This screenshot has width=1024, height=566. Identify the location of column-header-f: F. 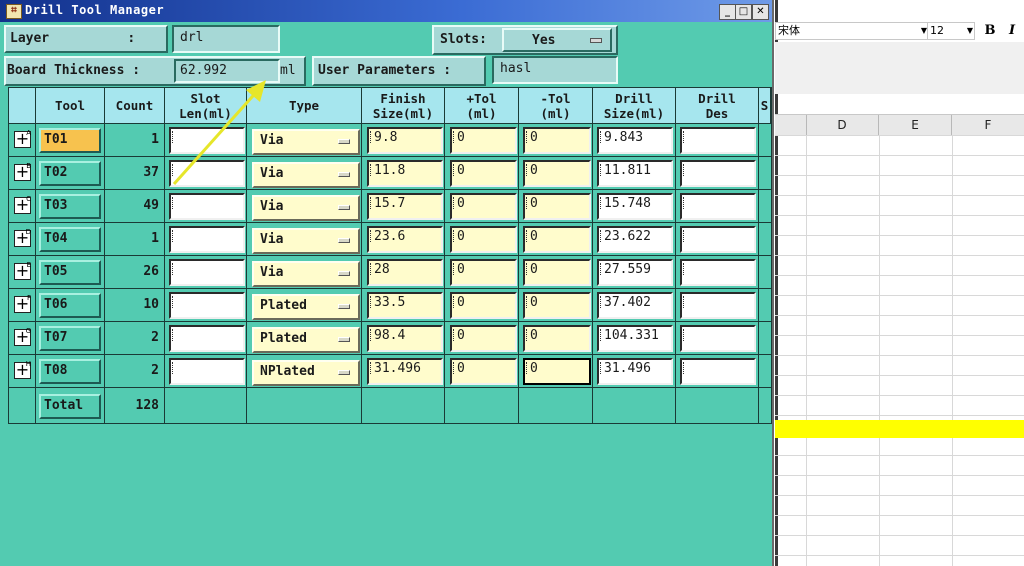
(988, 125).